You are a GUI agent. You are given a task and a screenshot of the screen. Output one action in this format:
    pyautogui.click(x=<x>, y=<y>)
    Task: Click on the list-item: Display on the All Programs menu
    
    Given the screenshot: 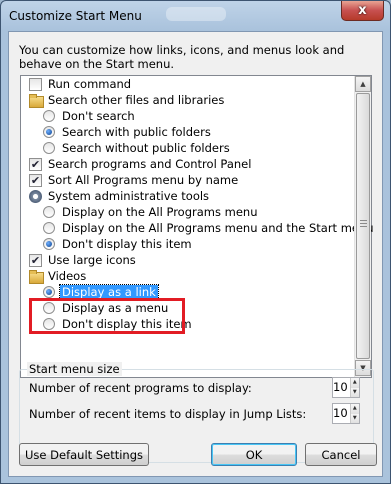 What is the action you would take?
    pyautogui.click(x=188, y=212)
    